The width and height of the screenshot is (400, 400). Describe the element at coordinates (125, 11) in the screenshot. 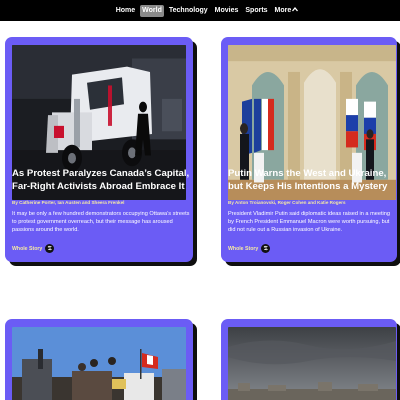

I see `nav-item-home: Home` at that location.